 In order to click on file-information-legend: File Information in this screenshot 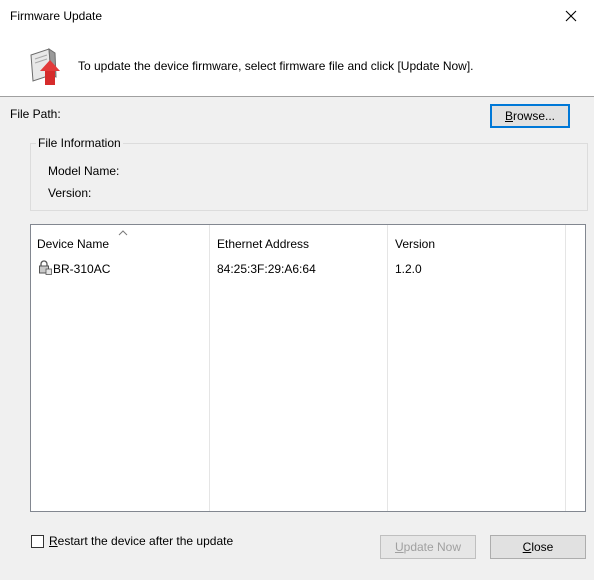, I will do `click(79, 143)`.